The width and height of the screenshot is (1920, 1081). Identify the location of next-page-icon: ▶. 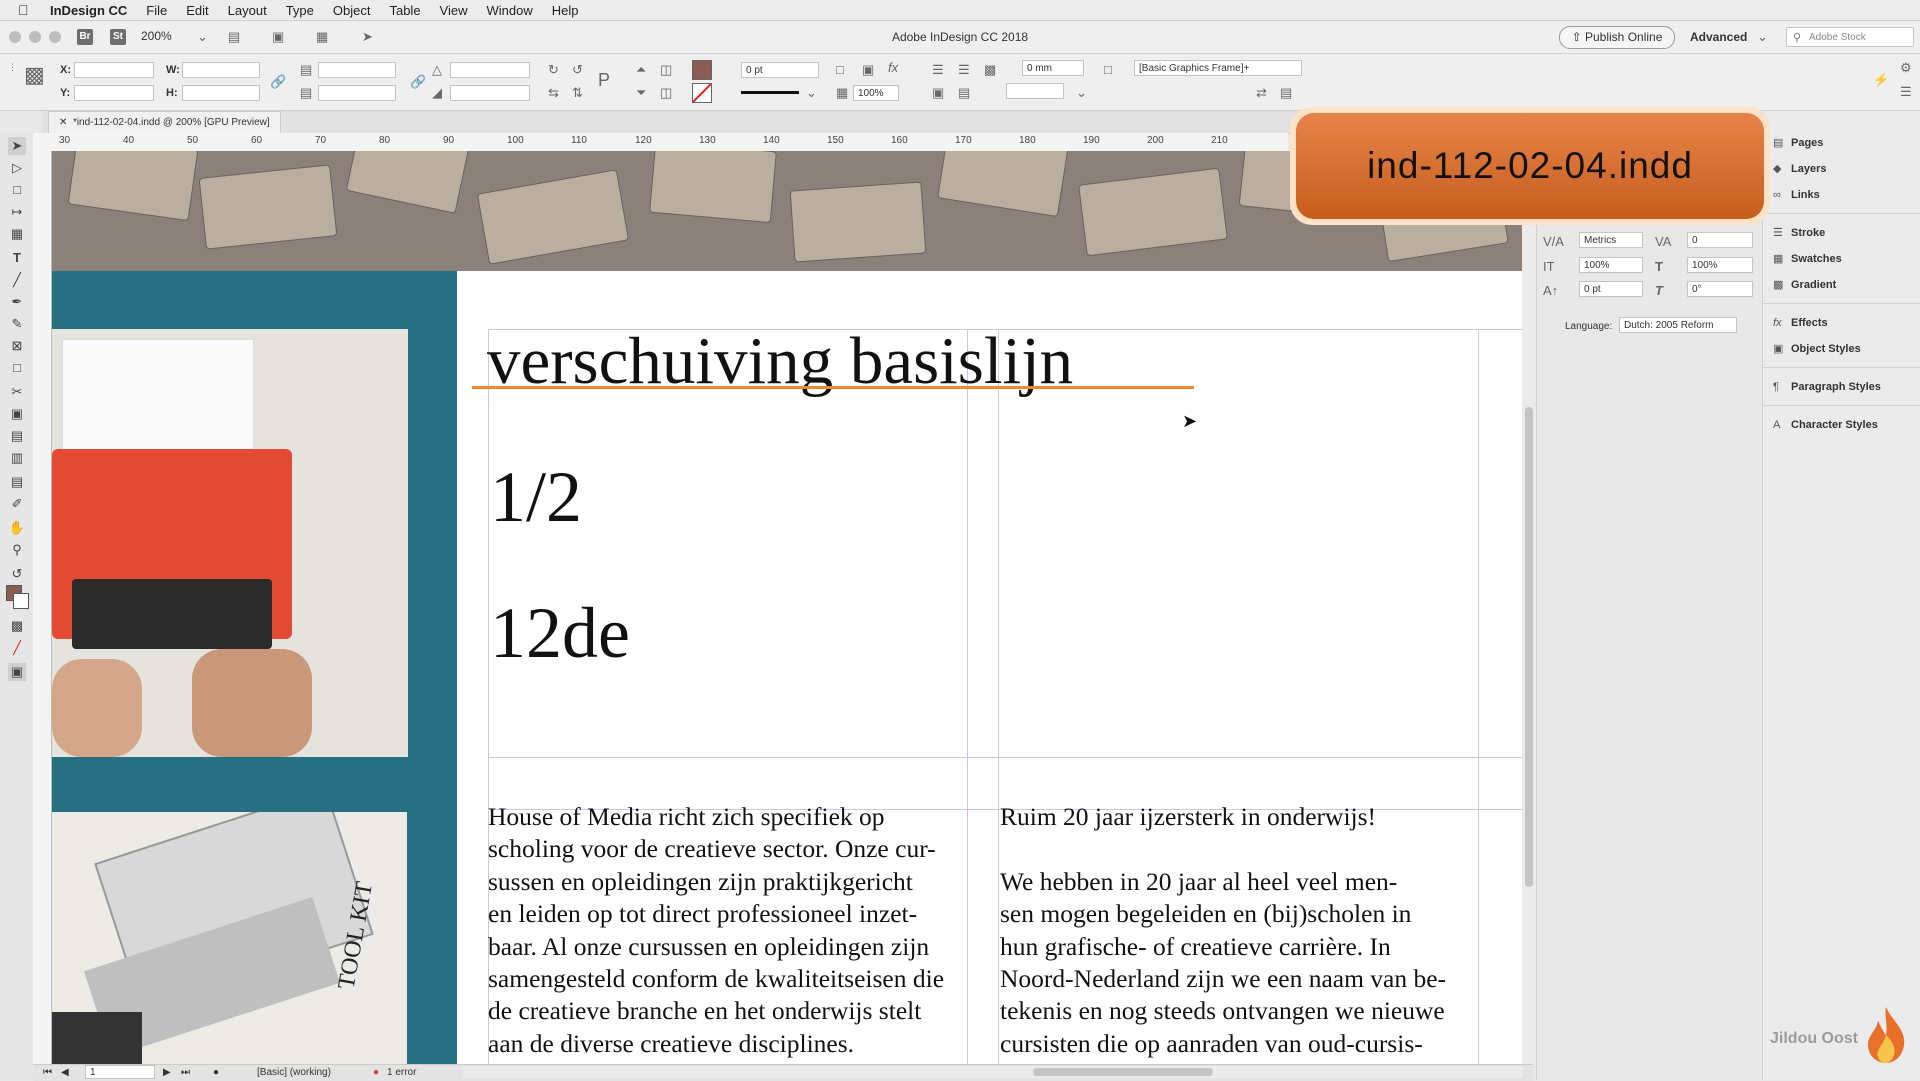
(167, 1072).